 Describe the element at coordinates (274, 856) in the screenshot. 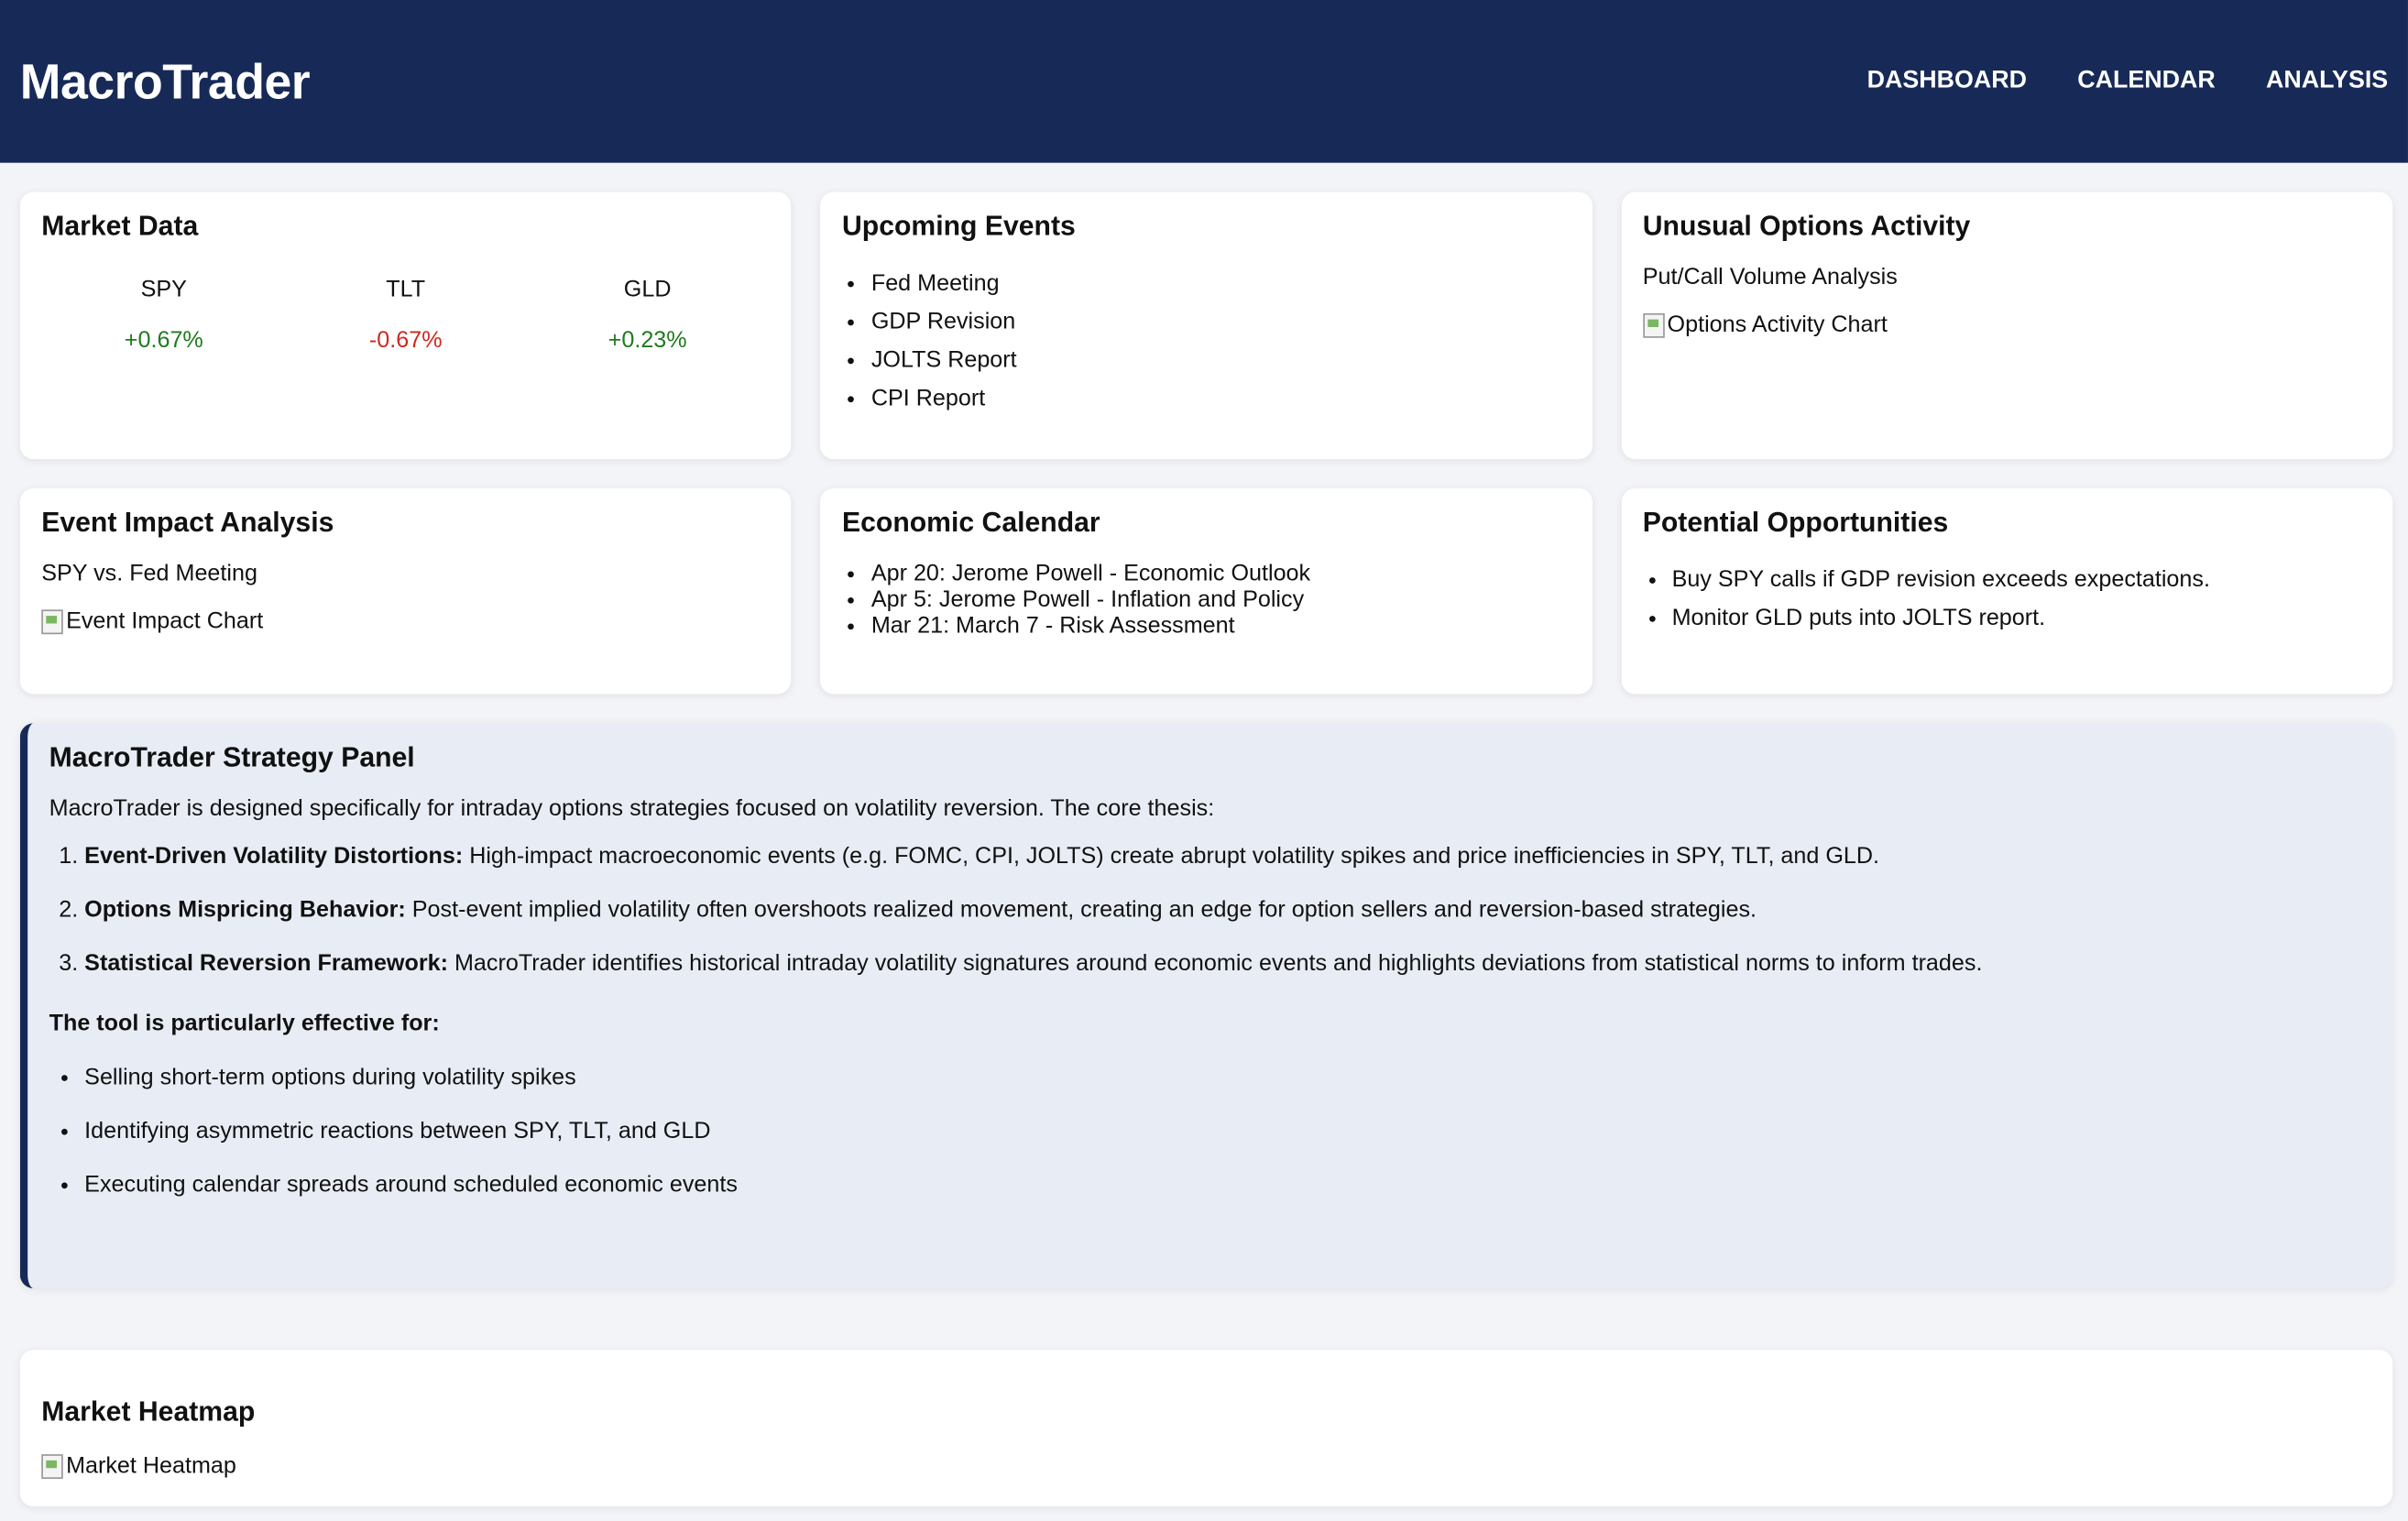

I see `thesis-label: Event-Driven Volatility Distortions:` at that location.